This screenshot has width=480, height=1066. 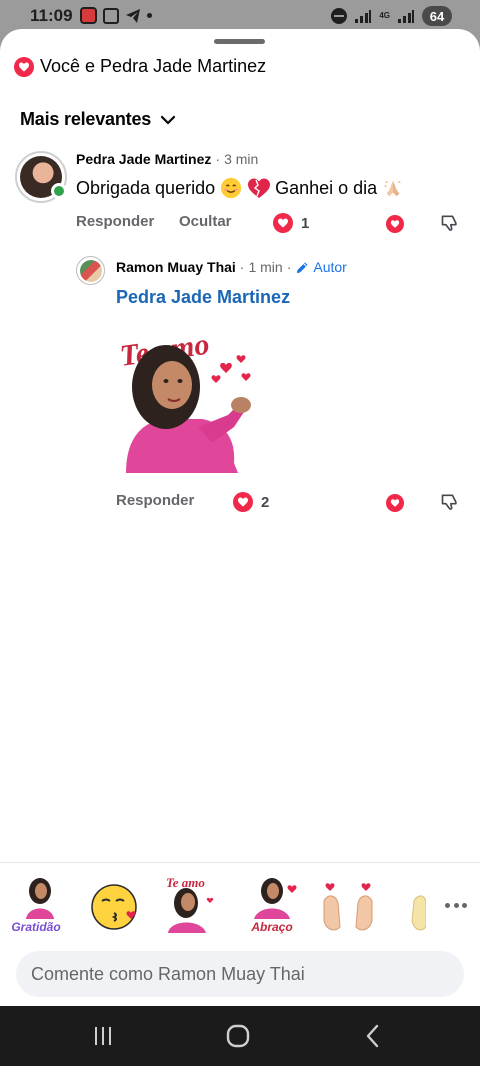 What do you see at coordinates (203, 297) in the screenshot?
I see `mention-link: Pedra Jade Martinez` at bounding box center [203, 297].